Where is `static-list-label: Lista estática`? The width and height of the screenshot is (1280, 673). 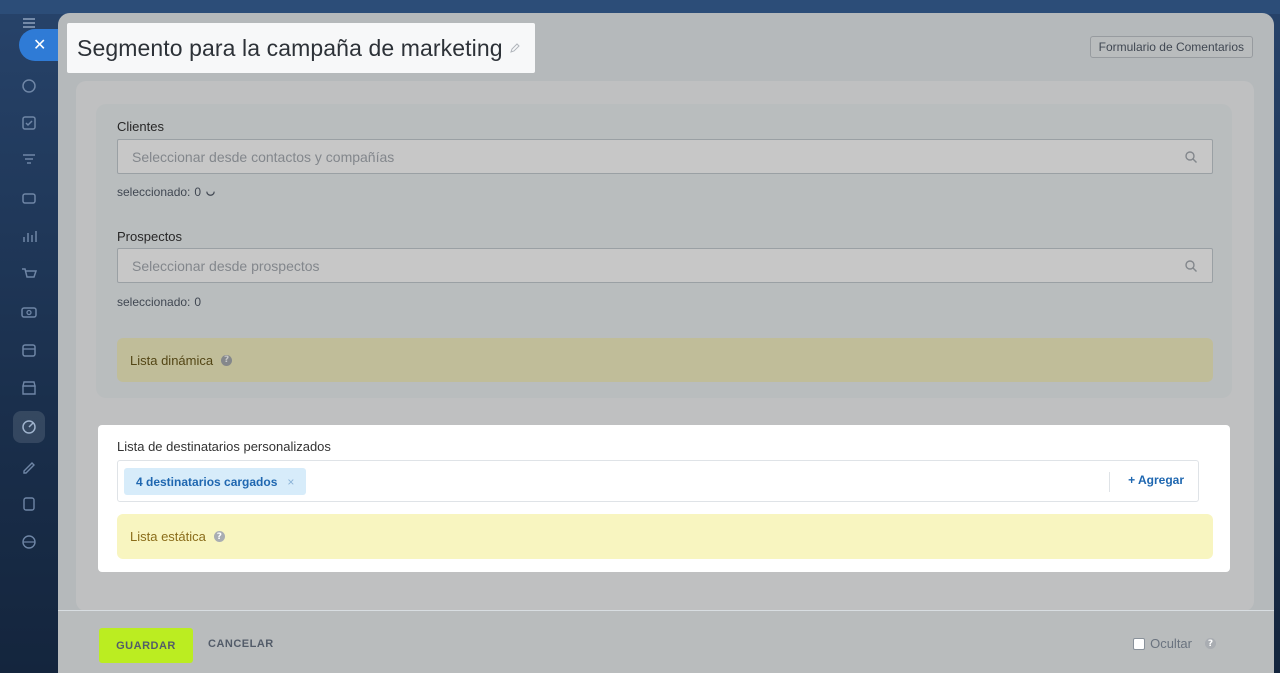
static-list-label: Lista estática is located at coordinates (168, 536).